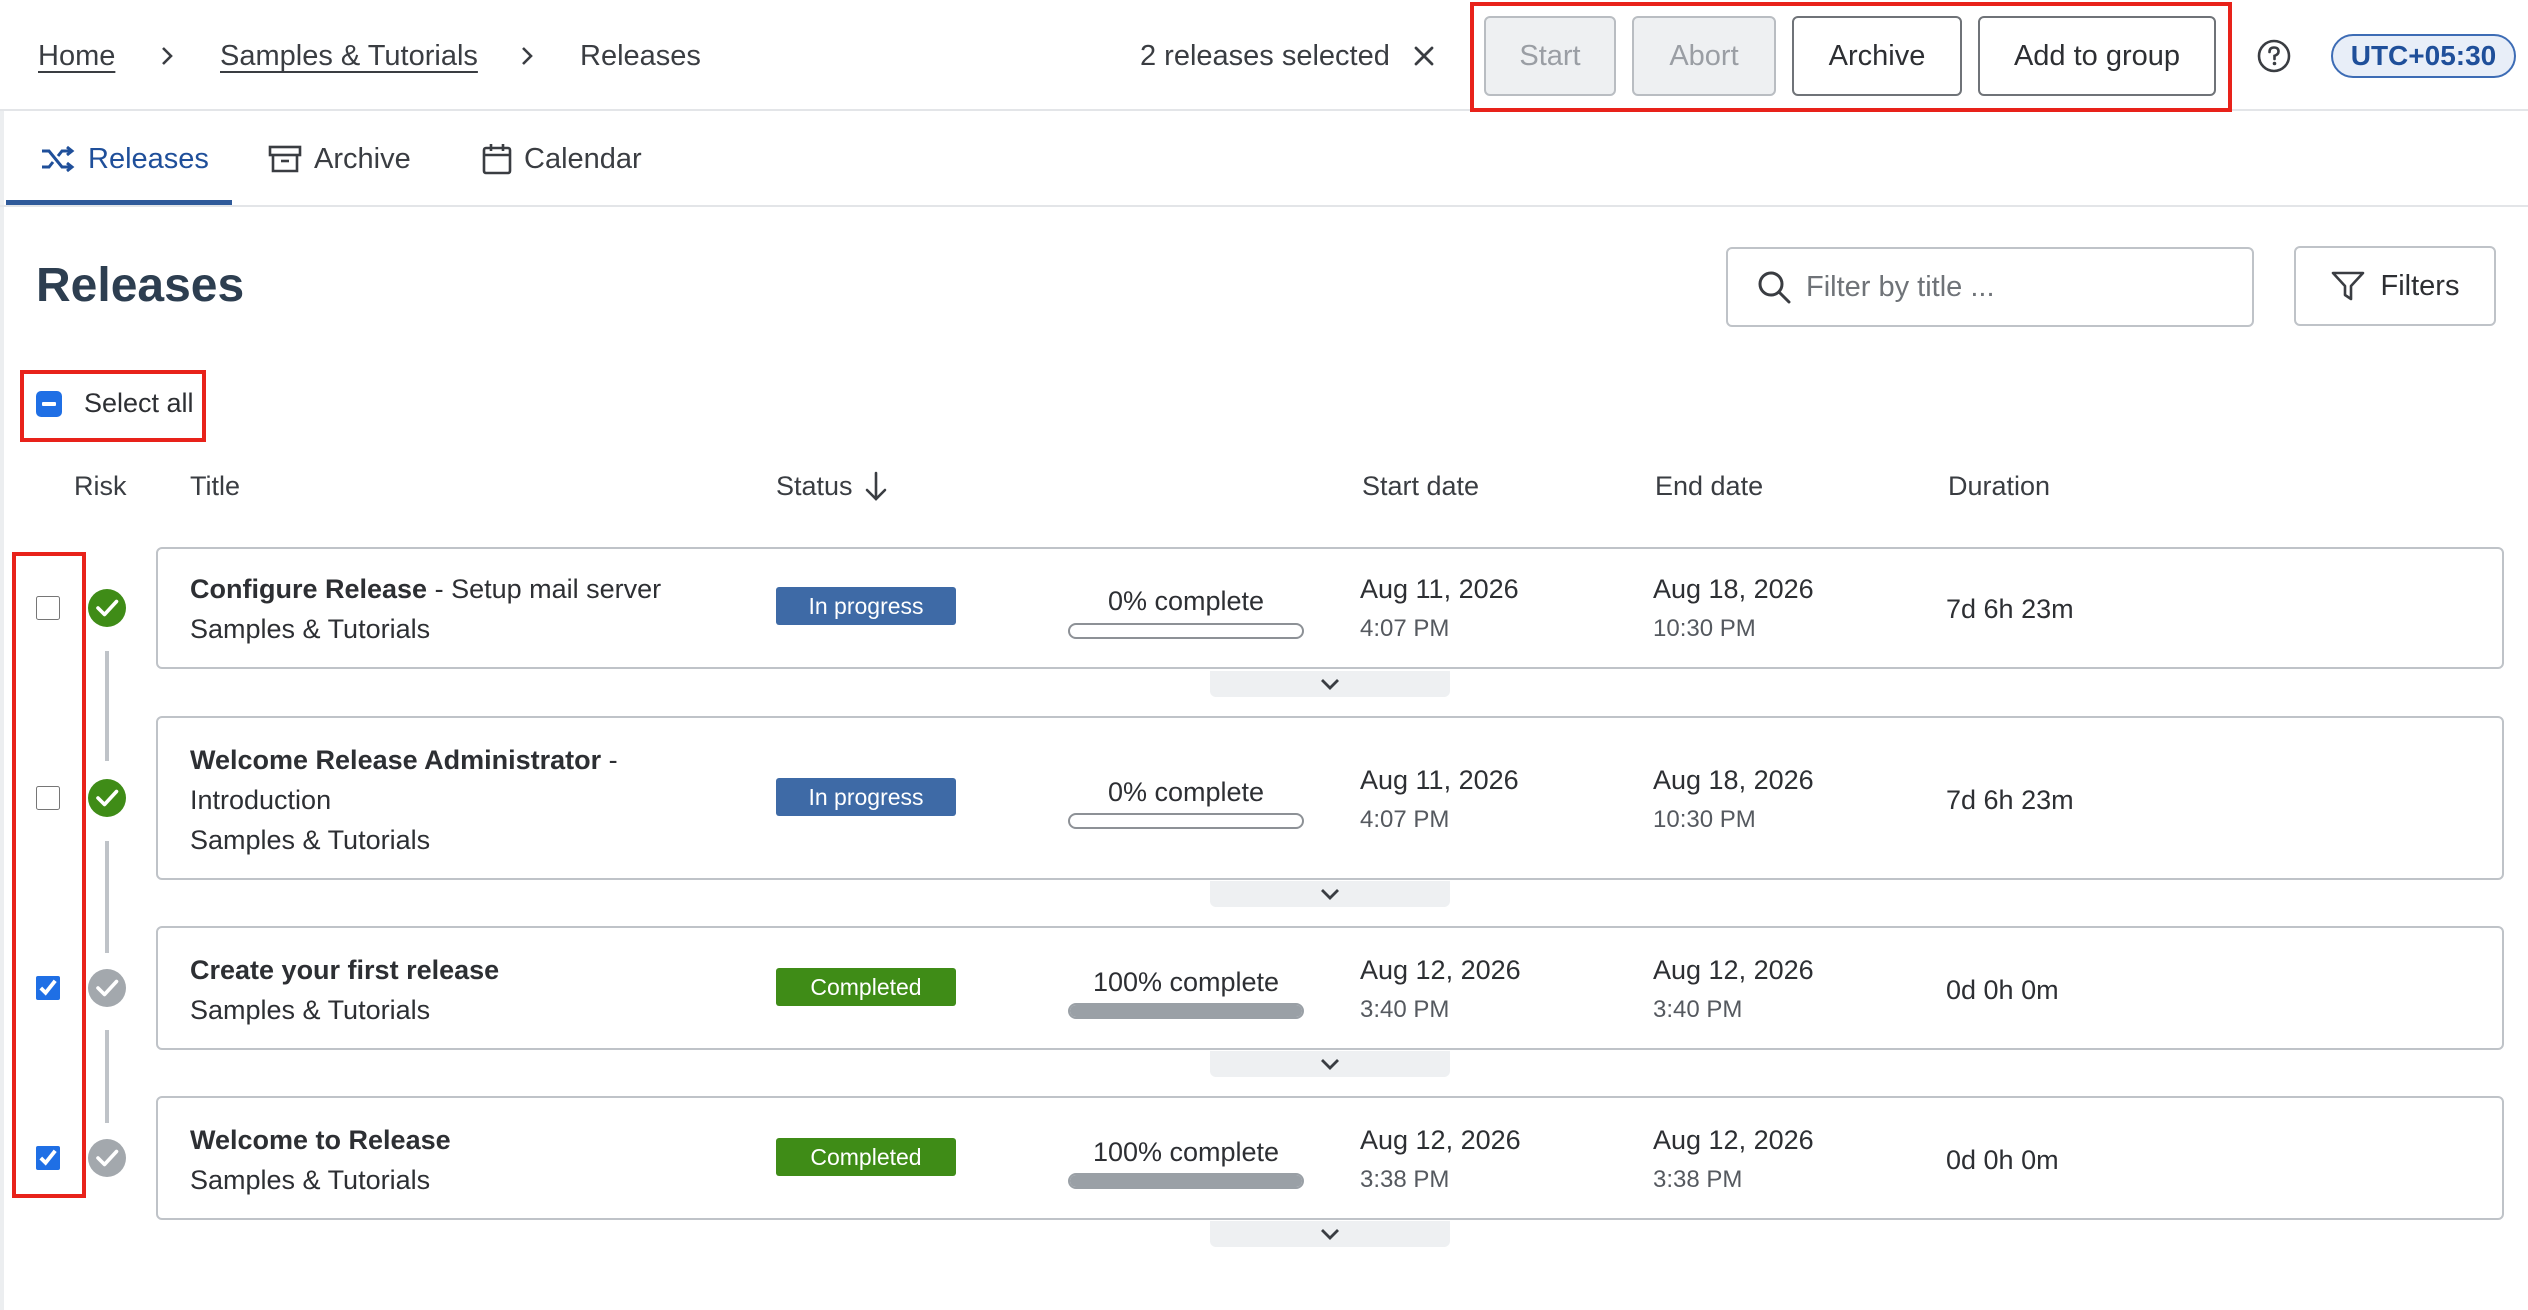  I want to click on release-name: Welcome to Release, so click(320, 1140).